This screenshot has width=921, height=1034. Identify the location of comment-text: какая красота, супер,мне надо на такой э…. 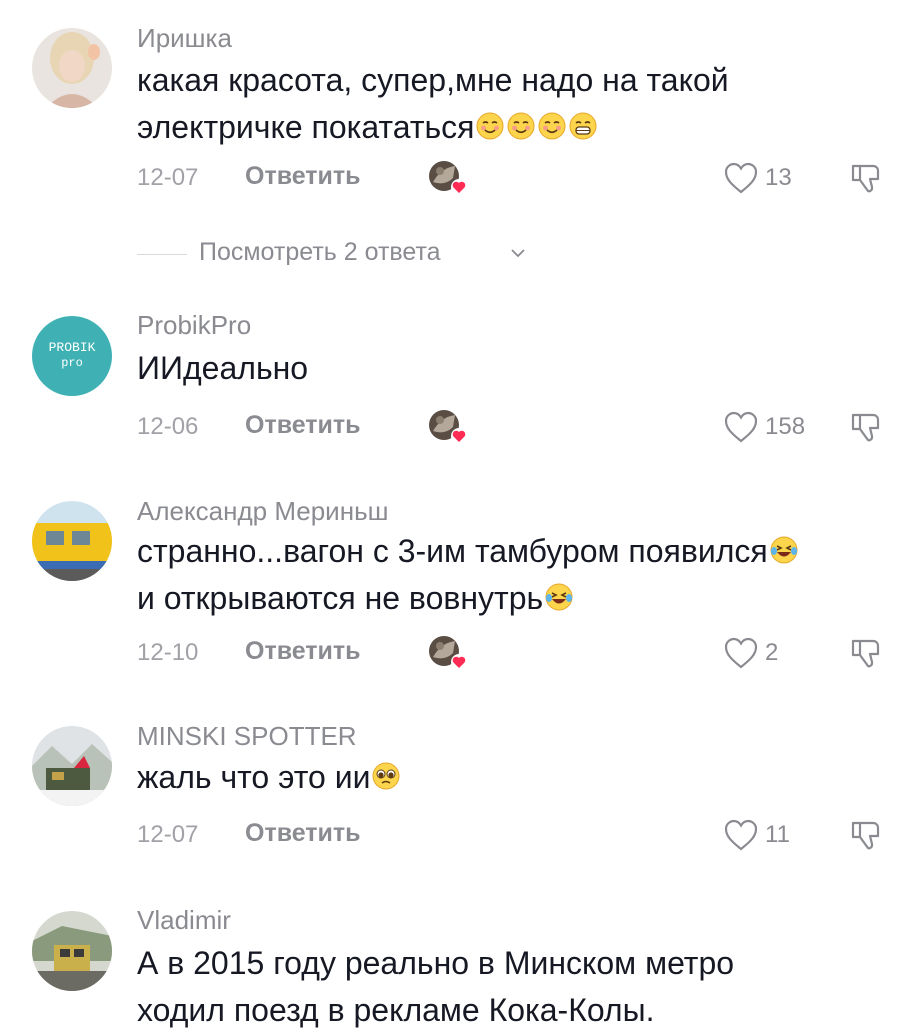
(517, 104).